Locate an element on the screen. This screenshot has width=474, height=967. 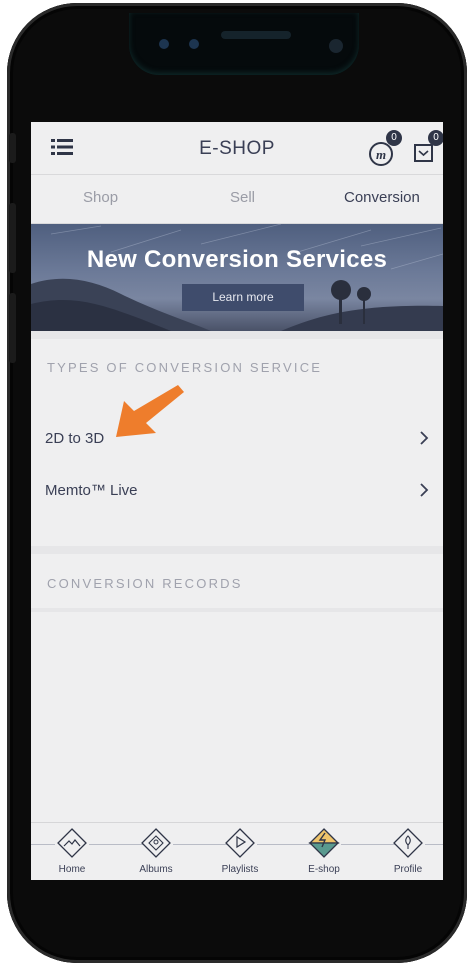
tab-playlists: Playlists is located at coordinates (240, 853).